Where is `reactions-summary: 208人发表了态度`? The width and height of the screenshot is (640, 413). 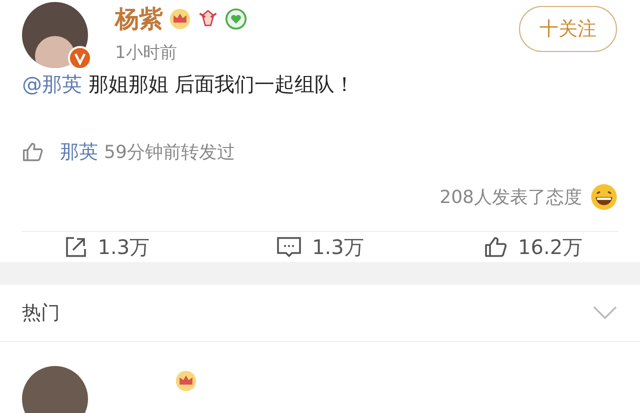 reactions-summary: 208人发表了态度 is located at coordinates (511, 197).